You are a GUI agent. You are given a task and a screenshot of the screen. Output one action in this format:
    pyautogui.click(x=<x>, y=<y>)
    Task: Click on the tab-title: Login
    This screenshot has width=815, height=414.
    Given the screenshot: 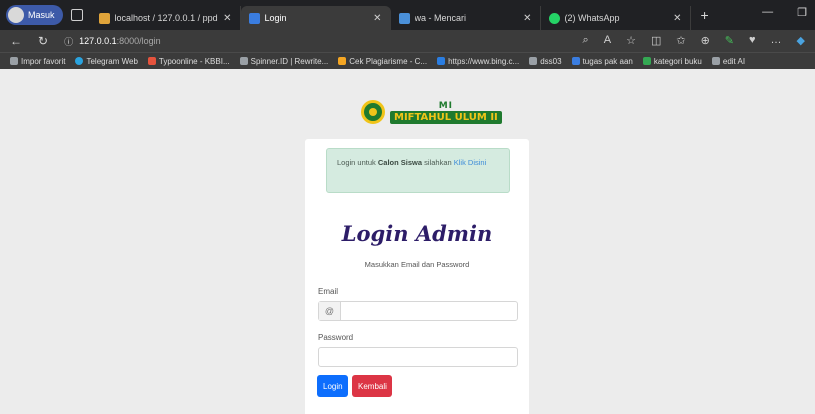 What is the action you would take?
    pyautogui.click(x=275, y=18)
    